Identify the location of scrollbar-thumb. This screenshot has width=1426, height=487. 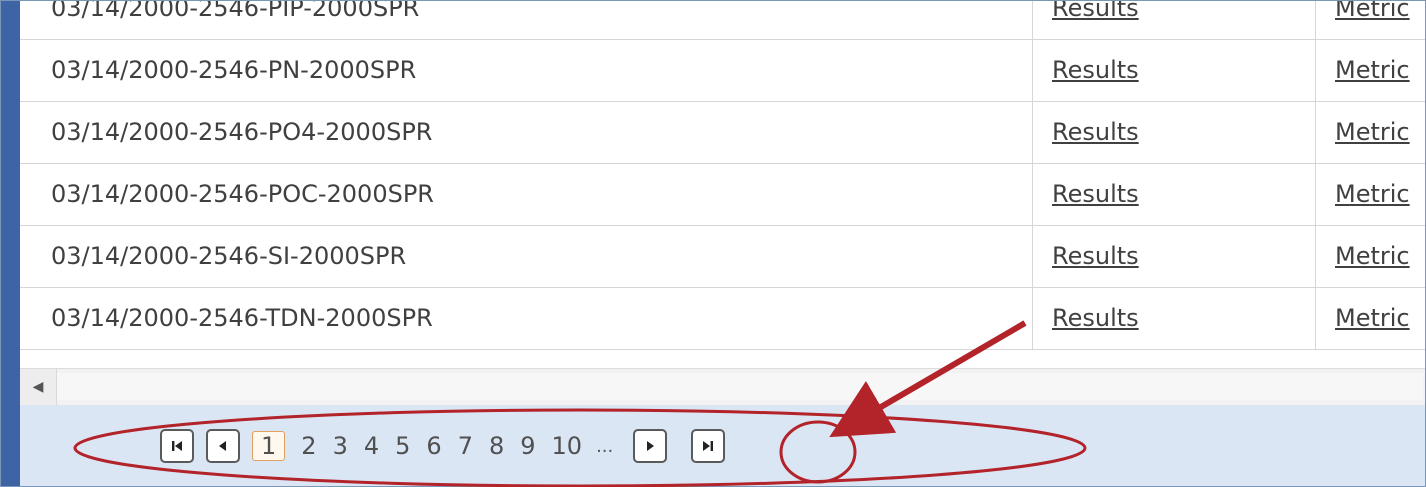
(740, 386).